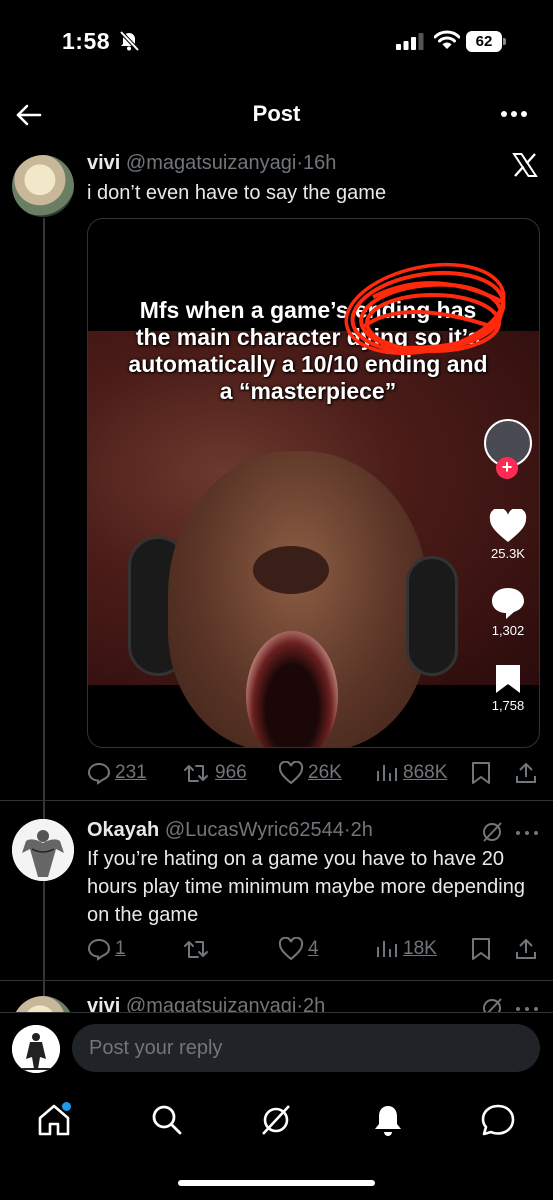  What do you see at coordinates (237, 193) in the screenshot?
I see `post-text: i don’t even have to say the game` at bounding box center [237, 193].